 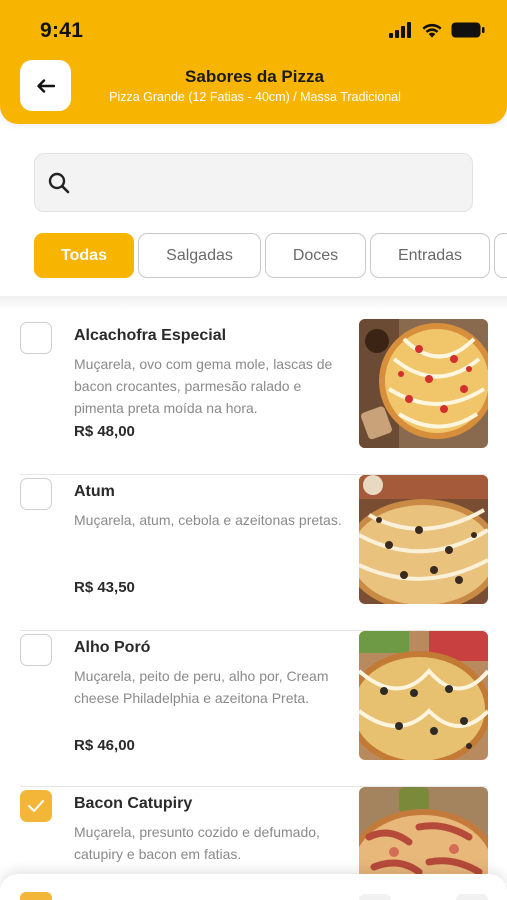 I want to click on item-price: R$ 43,50, so click(x=104, y=587).